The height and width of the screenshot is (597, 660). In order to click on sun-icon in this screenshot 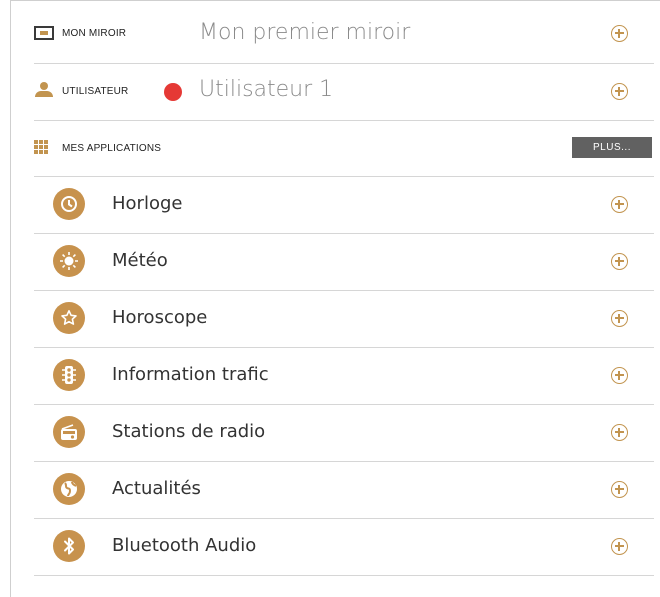, I will do `click(69, 261)`.